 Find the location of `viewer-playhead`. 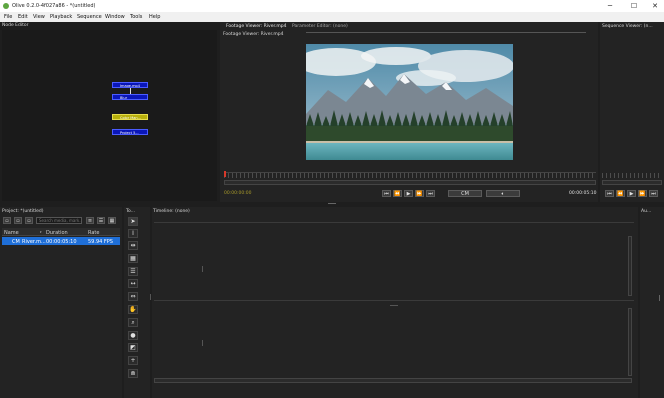

viewer-playhead is located at coordinates (225, 174).